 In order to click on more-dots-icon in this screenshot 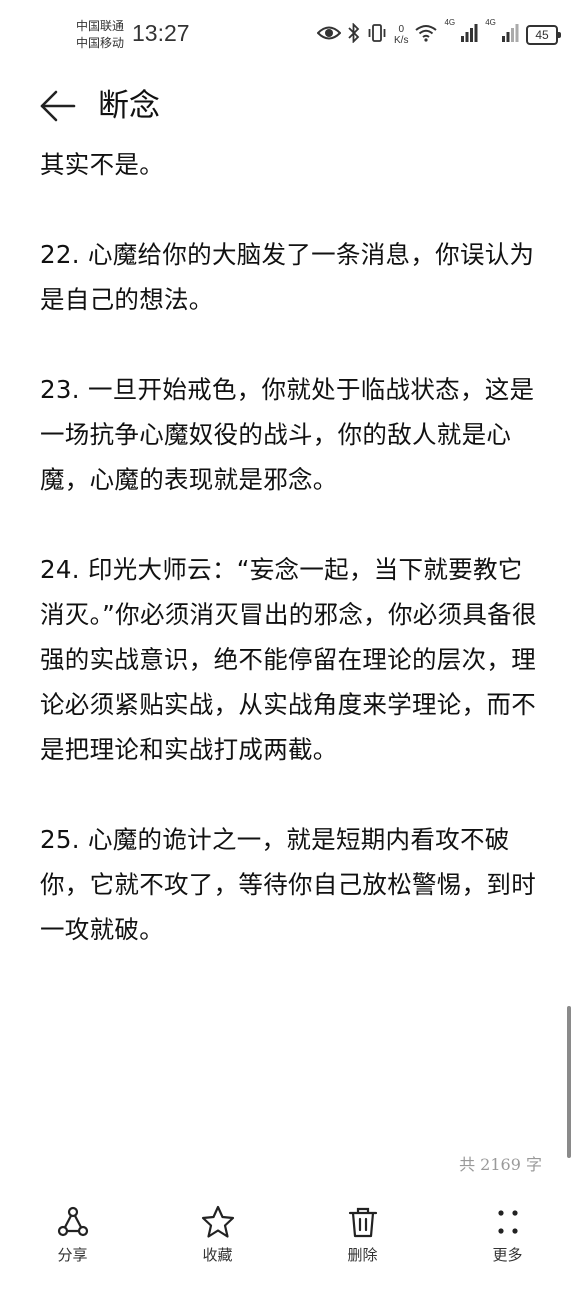, I will do `click(508, 1222)`.